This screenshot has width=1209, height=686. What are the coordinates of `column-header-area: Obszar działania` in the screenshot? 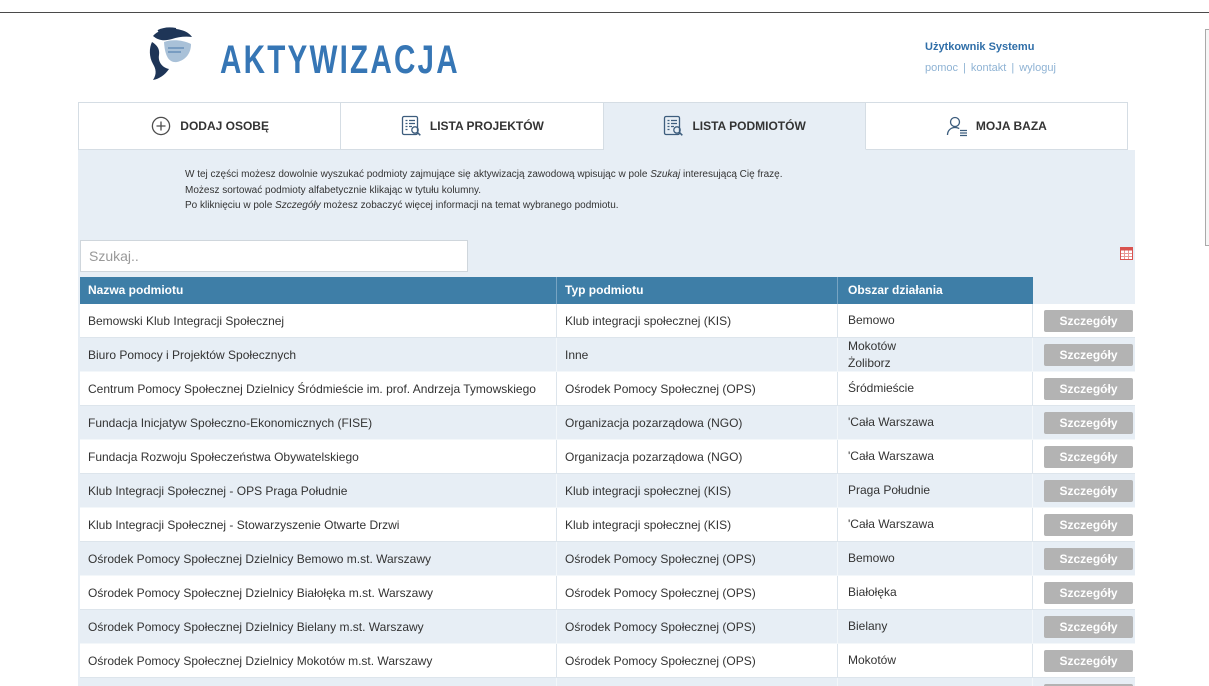 It's located at (935, 290).